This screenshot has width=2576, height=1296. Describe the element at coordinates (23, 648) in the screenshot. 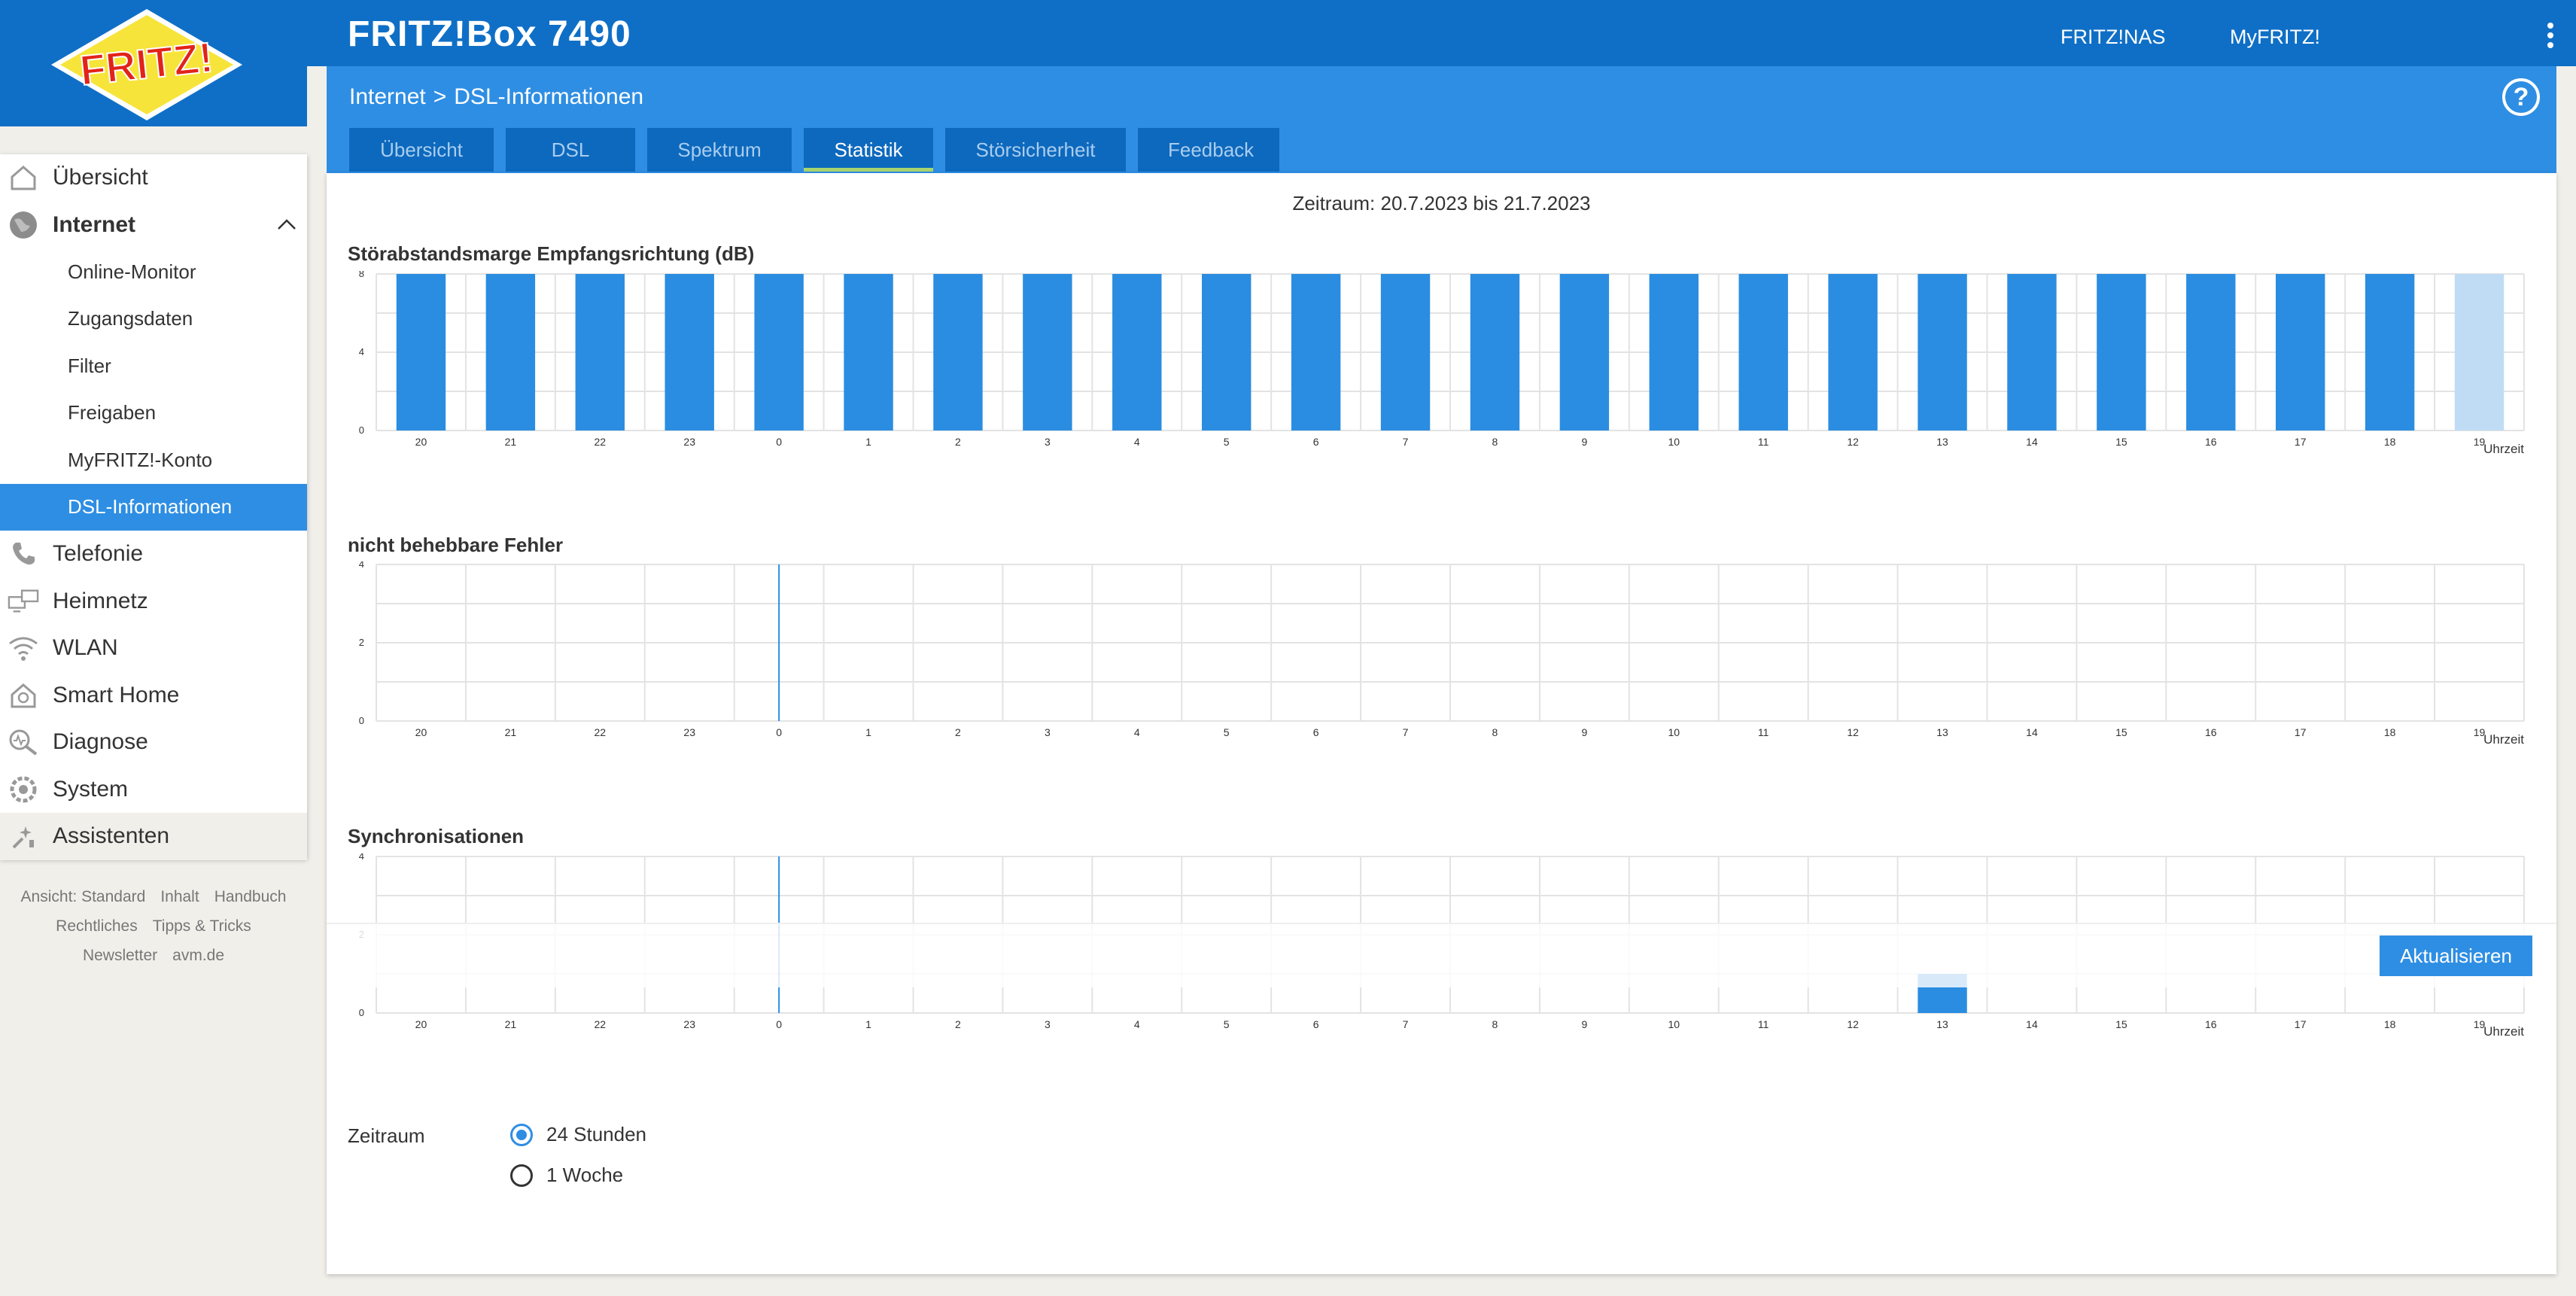

I see `wifi-icon` at that location.